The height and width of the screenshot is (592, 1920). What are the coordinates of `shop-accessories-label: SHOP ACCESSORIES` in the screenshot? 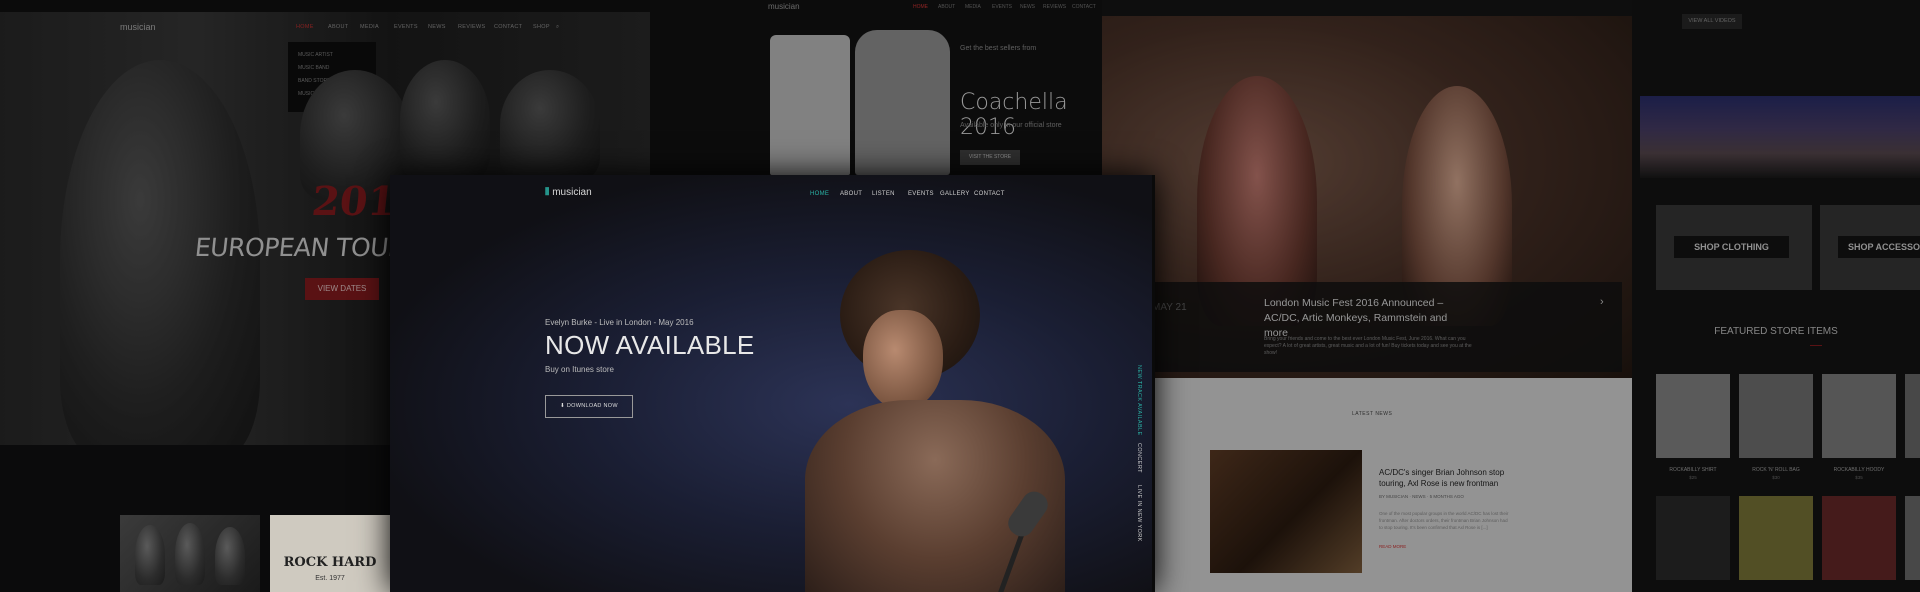 It's located at (1879, 247).